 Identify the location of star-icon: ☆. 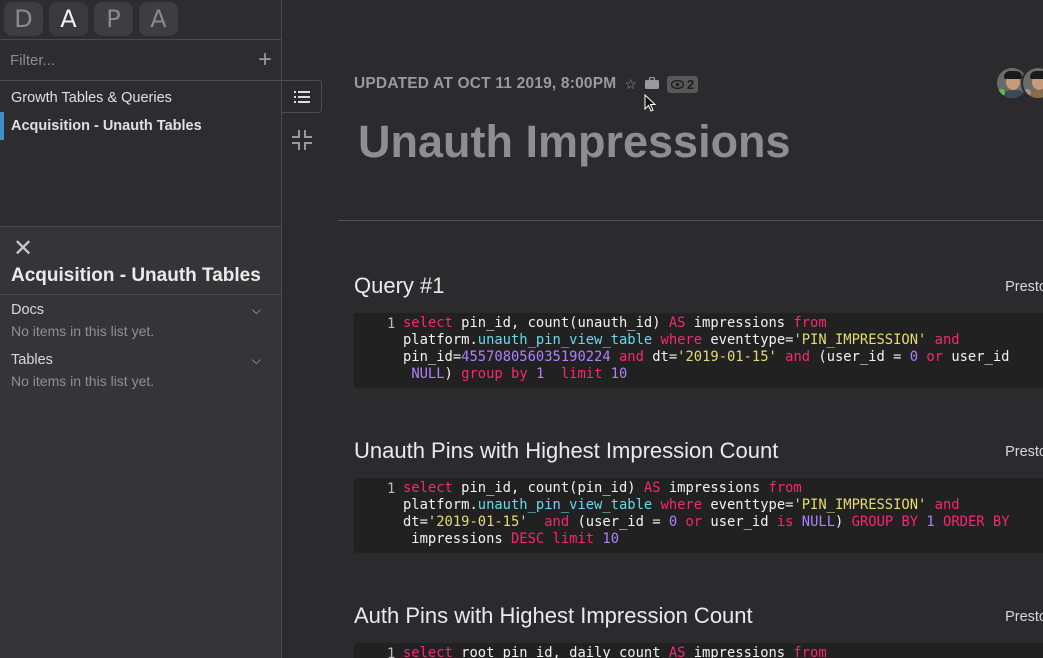
(630, 84).